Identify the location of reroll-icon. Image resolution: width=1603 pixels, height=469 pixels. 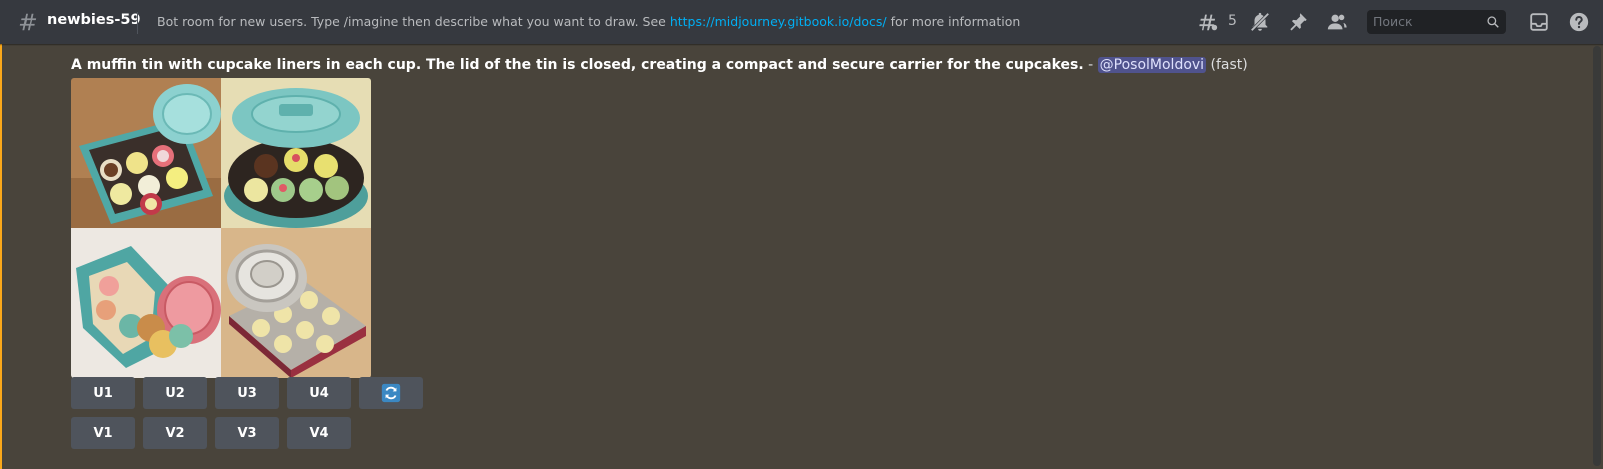
(391, 393).